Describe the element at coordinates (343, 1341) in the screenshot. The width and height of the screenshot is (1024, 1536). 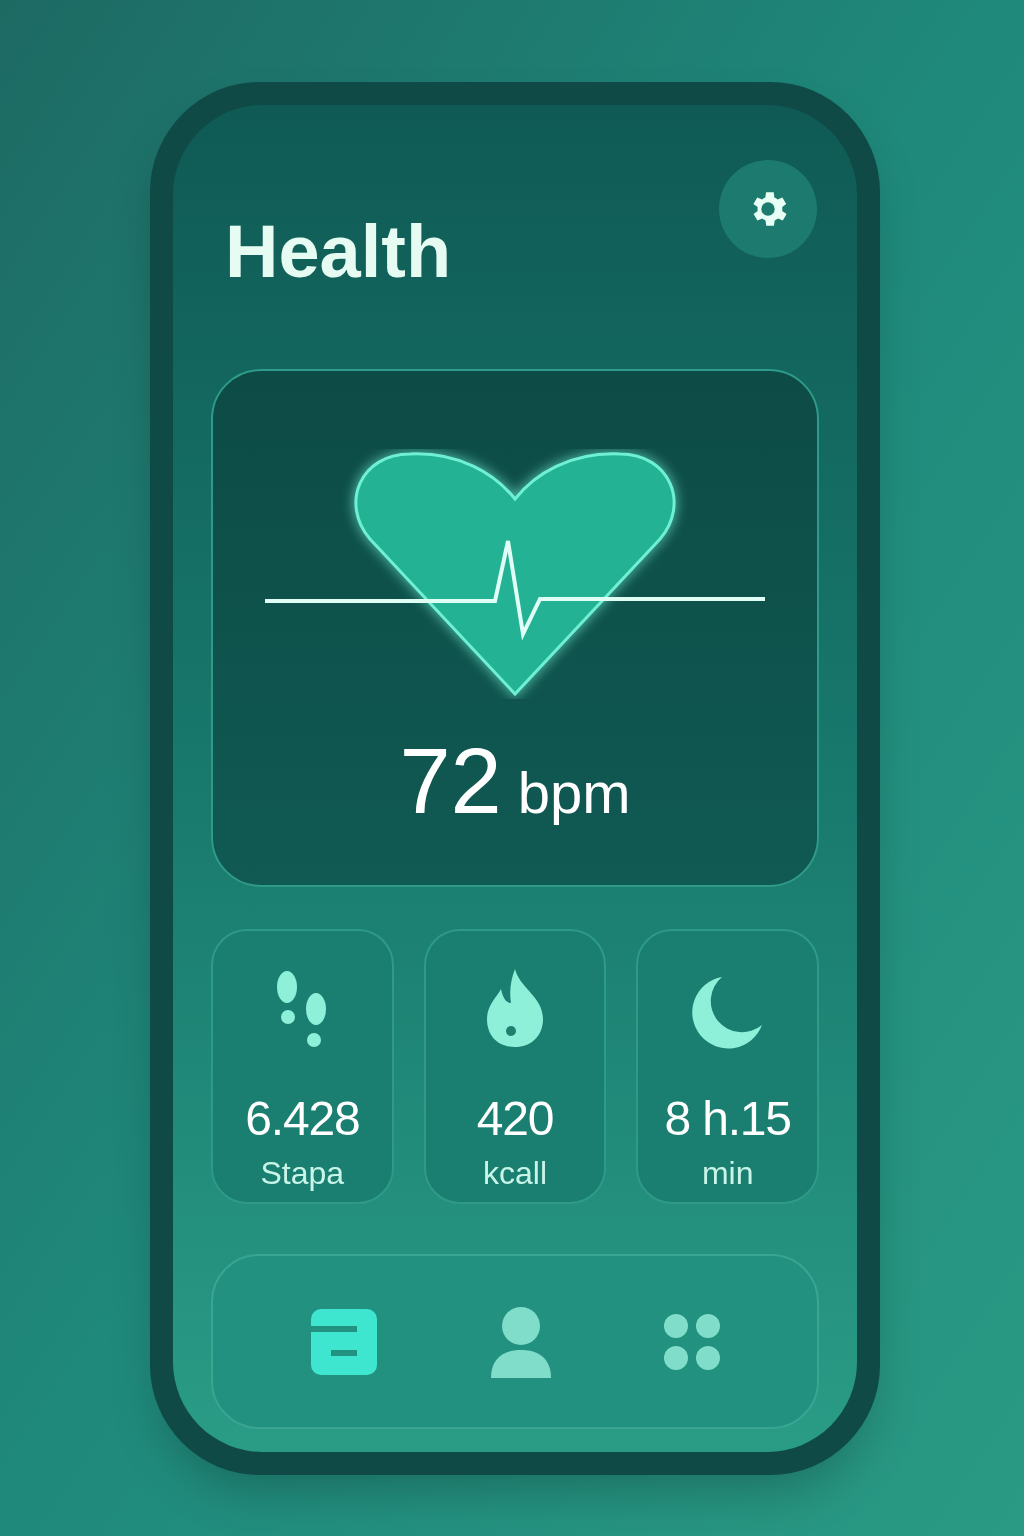
I see `tab-icon` at that location.